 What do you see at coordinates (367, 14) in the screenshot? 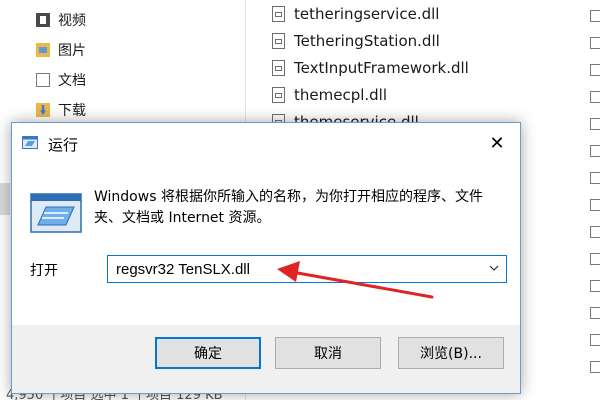
I see `file-name: tetheringservice.dll` at bounding box center [367, 14].